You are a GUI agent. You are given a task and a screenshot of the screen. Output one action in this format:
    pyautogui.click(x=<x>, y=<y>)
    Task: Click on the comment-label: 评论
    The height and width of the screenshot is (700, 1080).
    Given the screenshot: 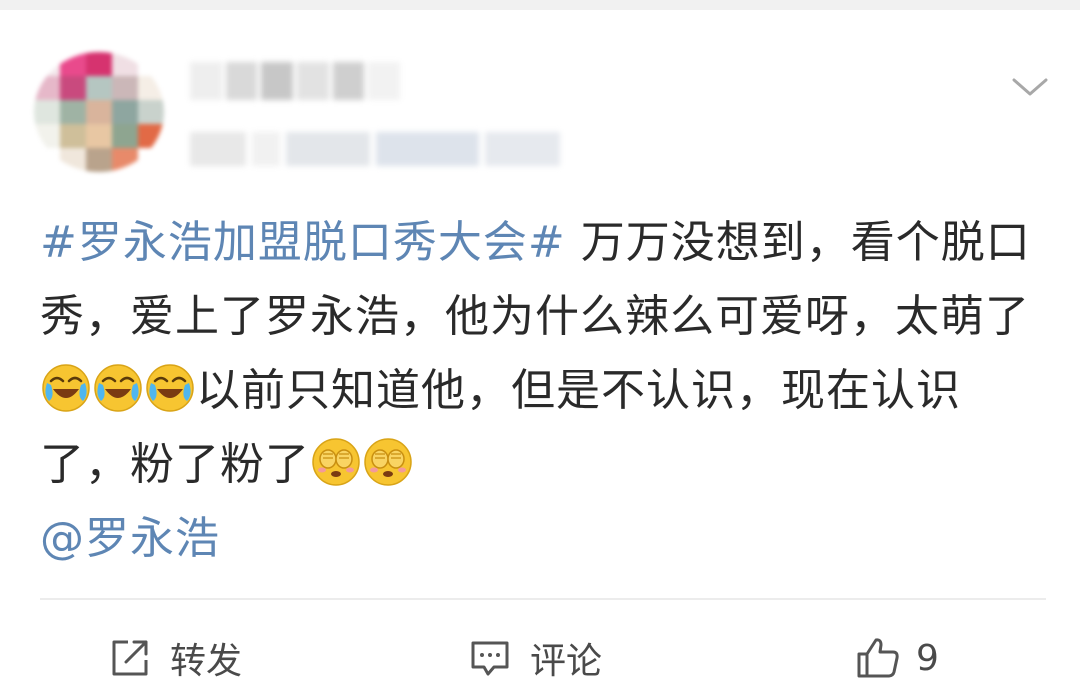 What is the action you would take?
    pyautogui.click(x=566, y=661)
    